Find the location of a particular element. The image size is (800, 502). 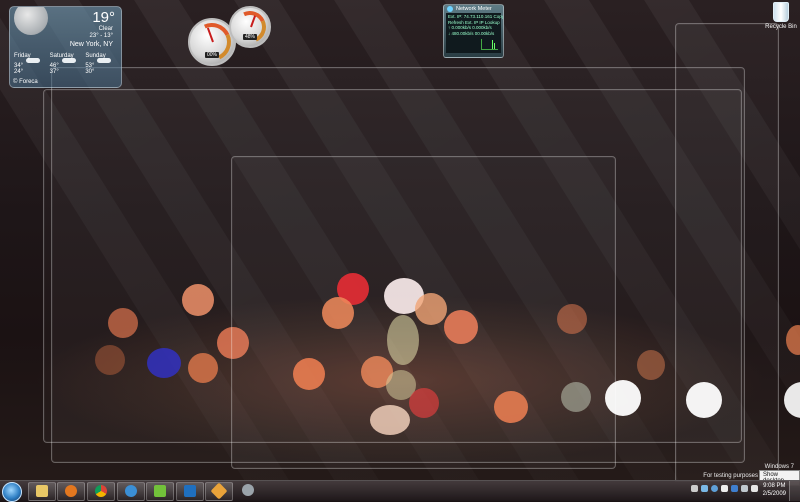

photoshop-icon is located at coordinates (190, 491).